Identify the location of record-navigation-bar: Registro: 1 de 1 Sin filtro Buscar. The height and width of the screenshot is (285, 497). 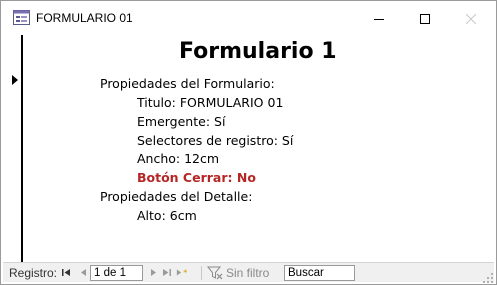
(248, 272).